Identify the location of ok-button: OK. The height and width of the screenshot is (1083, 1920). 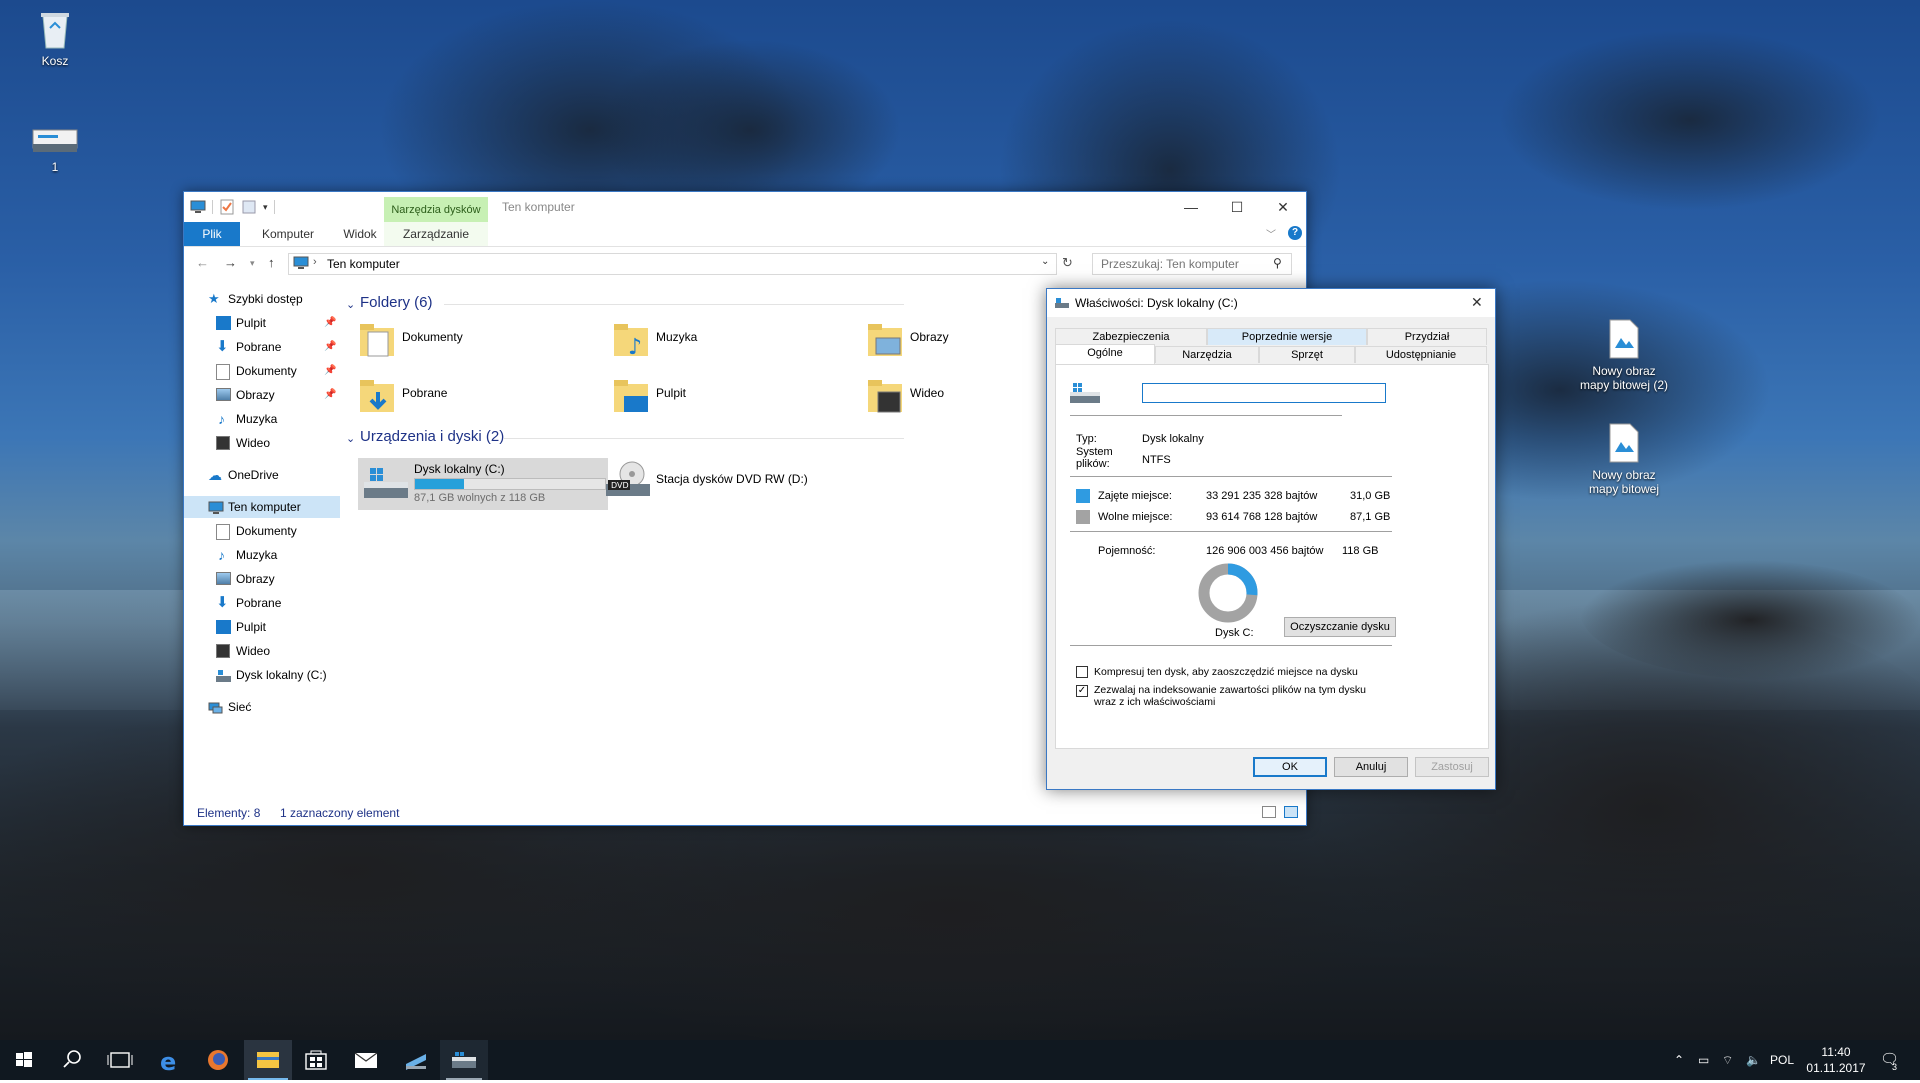
(1290, 767).